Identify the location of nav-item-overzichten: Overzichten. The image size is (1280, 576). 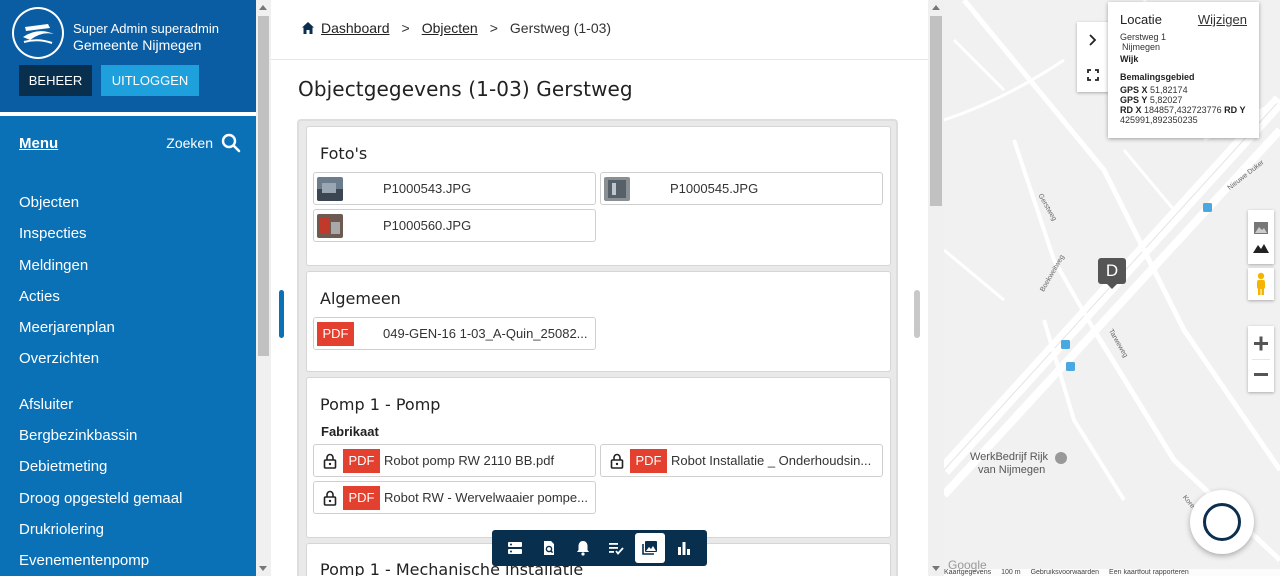
(100, 358).